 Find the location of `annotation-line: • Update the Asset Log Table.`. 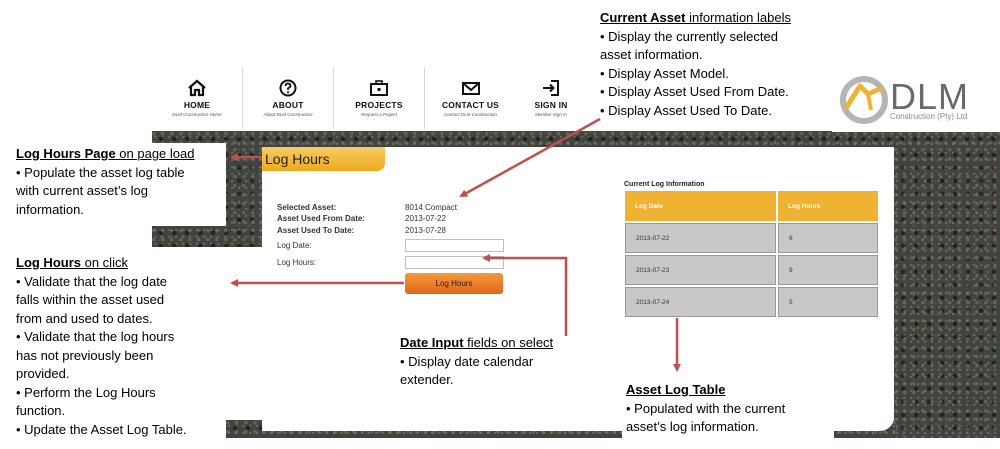

annotation-line: • Update the Asset Log Table. is located at coordinates (101, 429).